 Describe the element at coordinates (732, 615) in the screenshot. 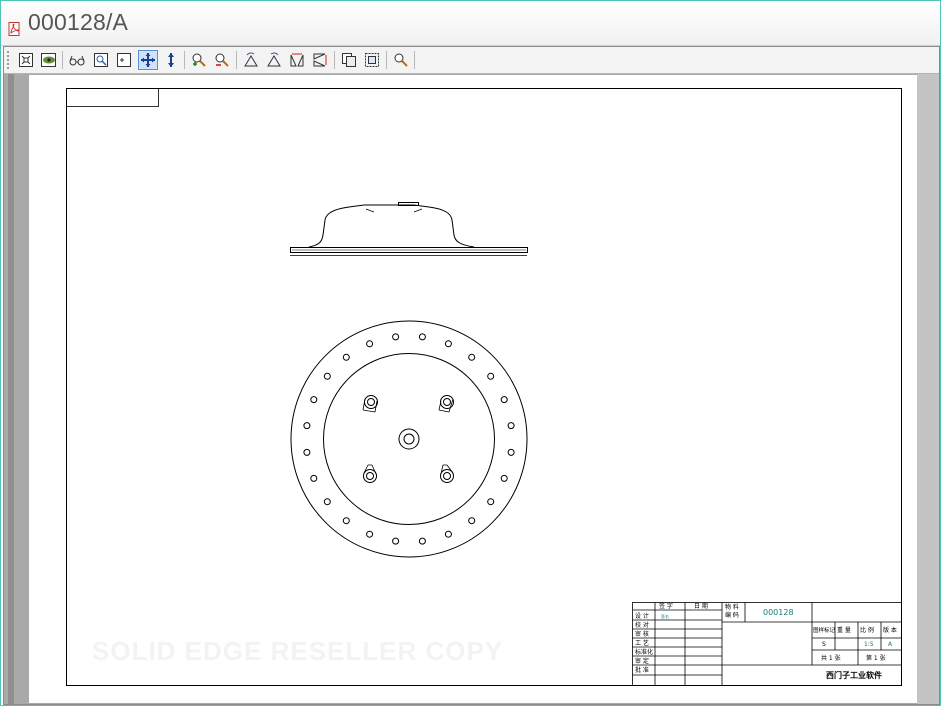

I see `material-label-2: 编 码` at that location.